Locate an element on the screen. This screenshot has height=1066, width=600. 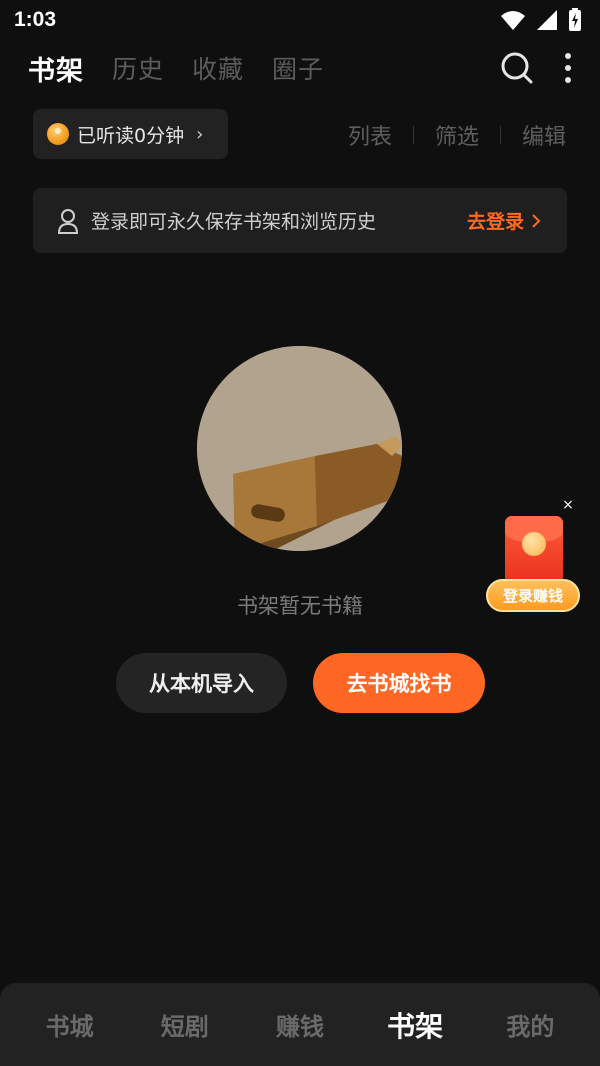
edit-button: 编辑 is located at coordinates (544, 135).